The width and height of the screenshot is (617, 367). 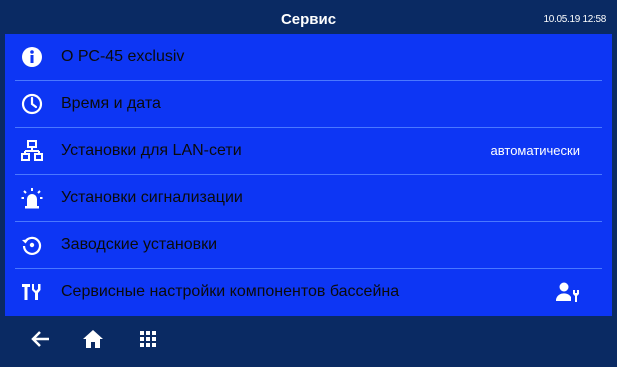 What do you see at coordinates (32, 57) in the screenshot?
I see `info-icon` at bounding box center [32, 57].